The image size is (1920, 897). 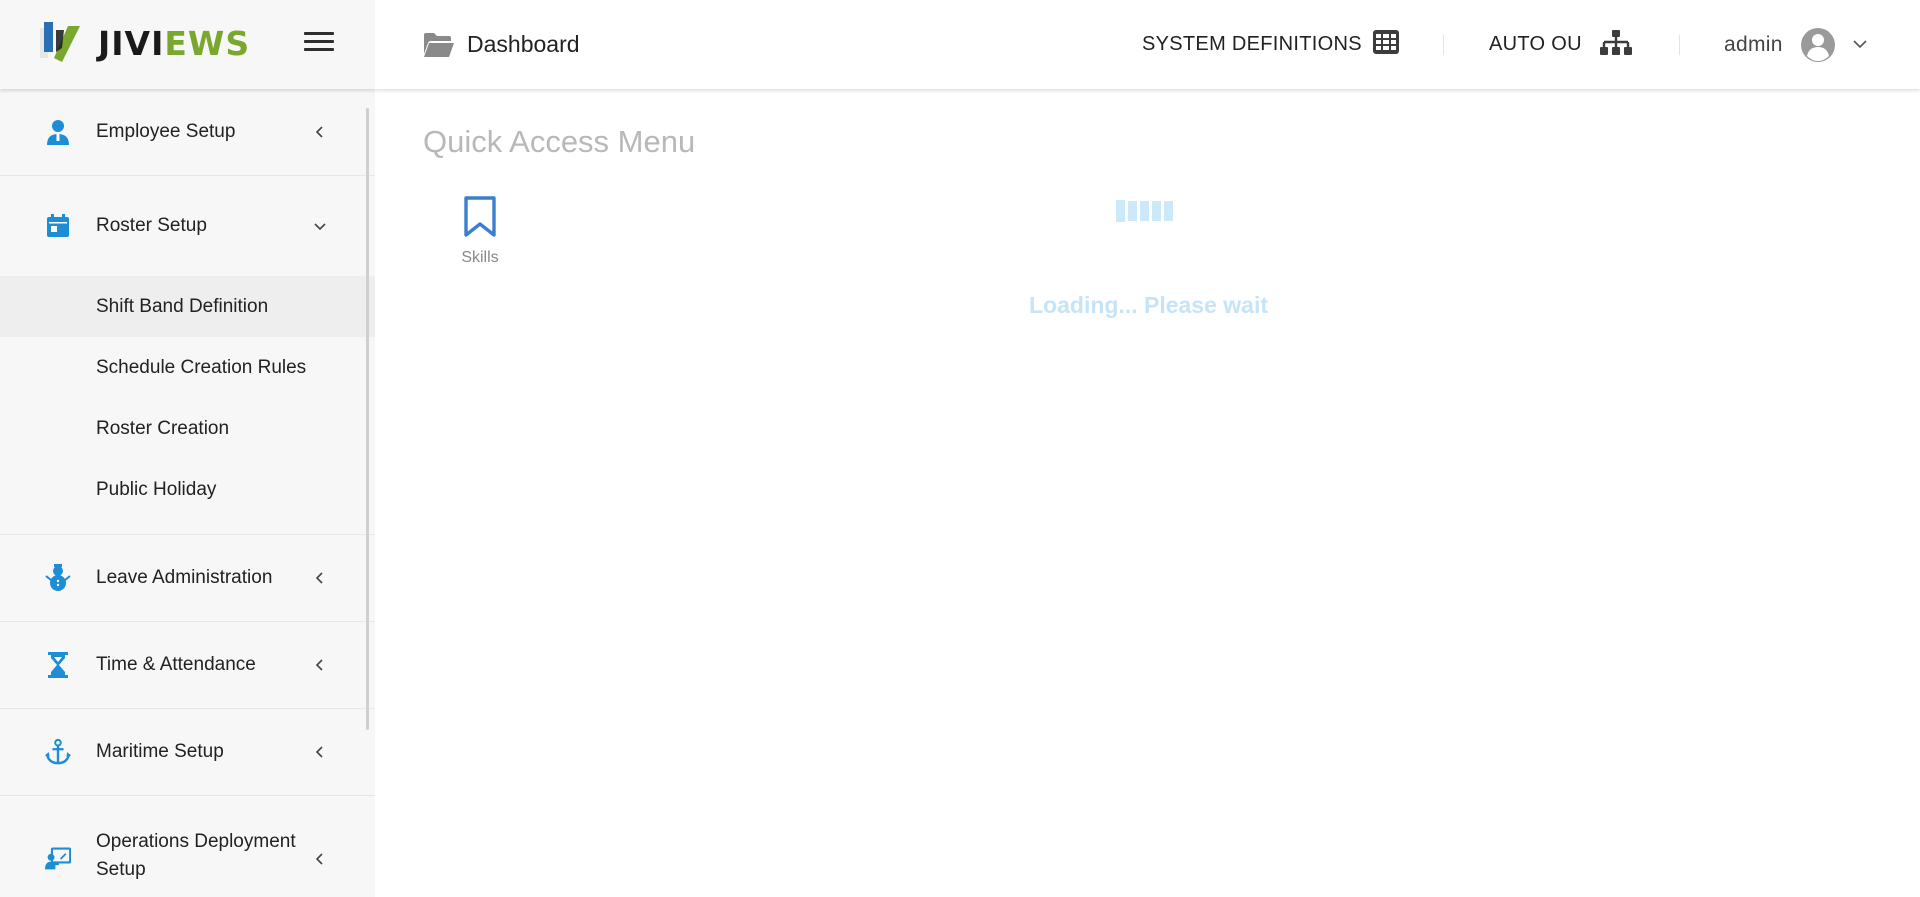 What do you see at coordinates (131, 43) in the screenshot?
I see `brand-name-part1: JIVI` at bounding box center [131, 43].